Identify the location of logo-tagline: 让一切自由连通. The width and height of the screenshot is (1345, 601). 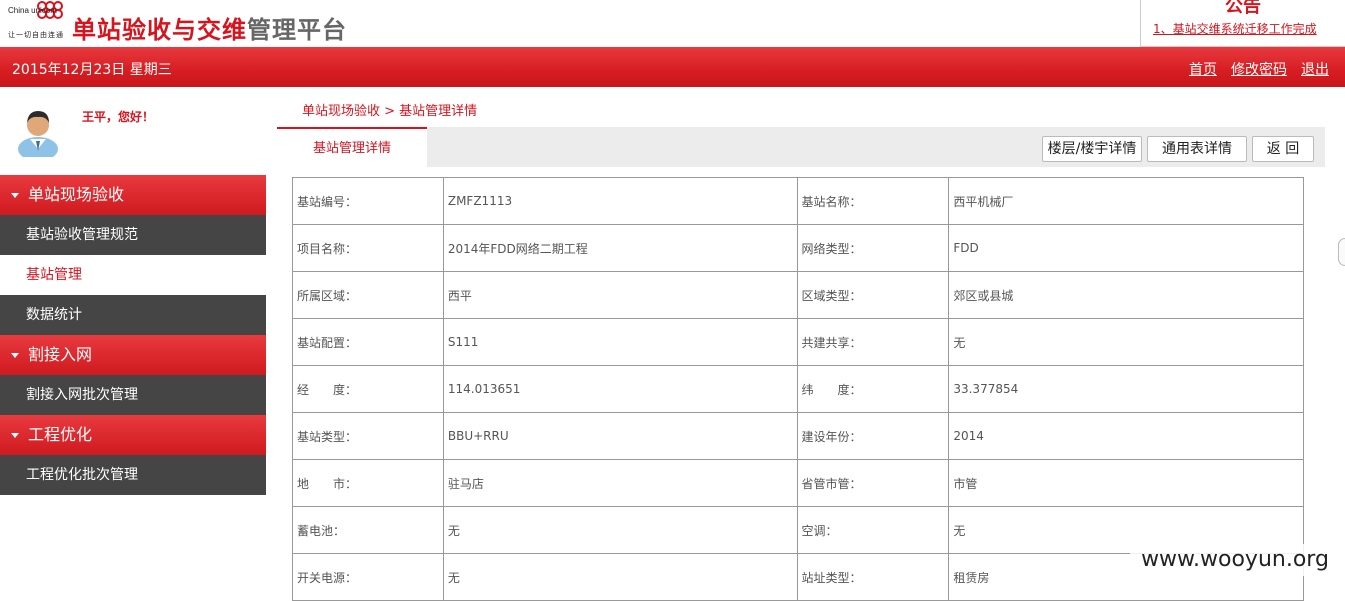
(36, 35).